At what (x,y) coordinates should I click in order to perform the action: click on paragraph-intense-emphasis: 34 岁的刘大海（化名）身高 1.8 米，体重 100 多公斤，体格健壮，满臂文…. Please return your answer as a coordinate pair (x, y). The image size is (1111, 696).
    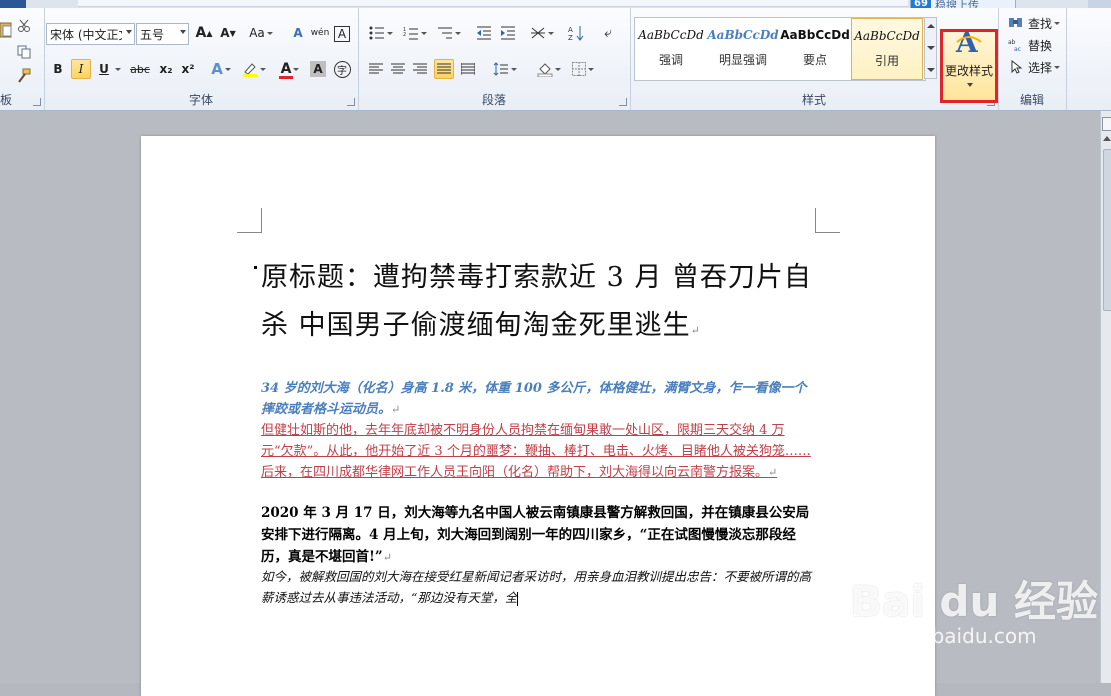
    Looking at the image, I should click on (539, 399).